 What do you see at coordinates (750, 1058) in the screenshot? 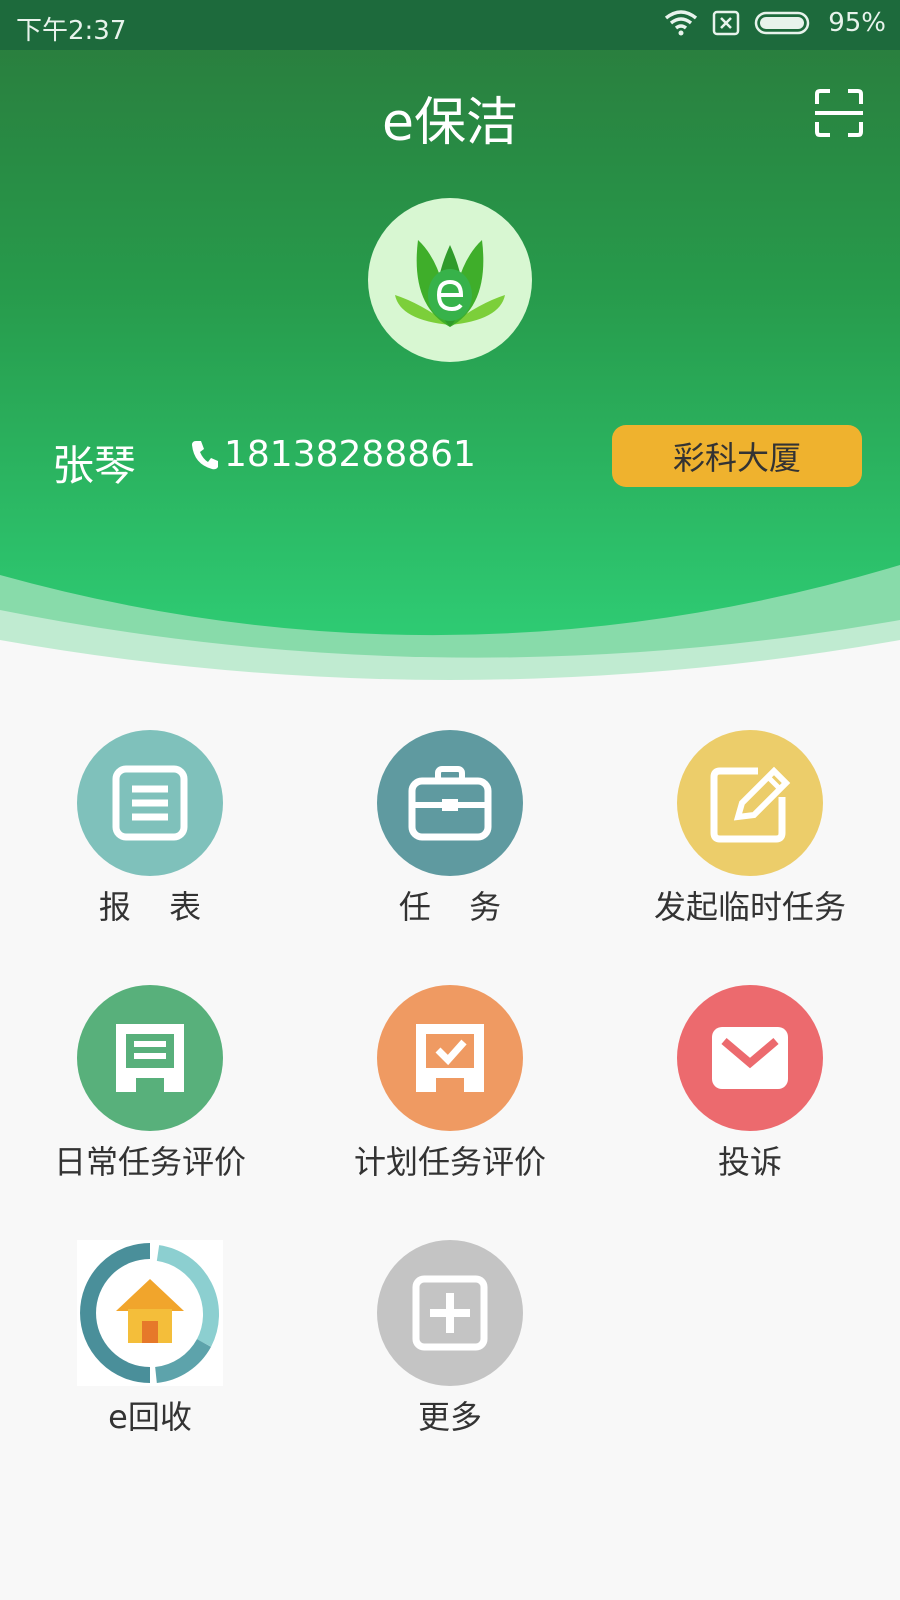
I see `mail-icon` at bounding box center [750, 1058].